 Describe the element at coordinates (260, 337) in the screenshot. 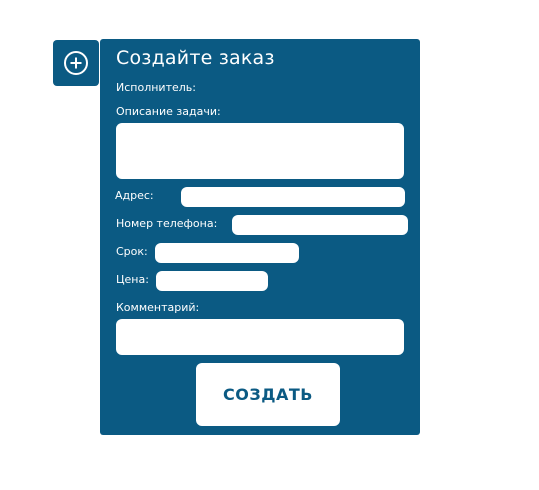

I see `comment-textarea` at that location.